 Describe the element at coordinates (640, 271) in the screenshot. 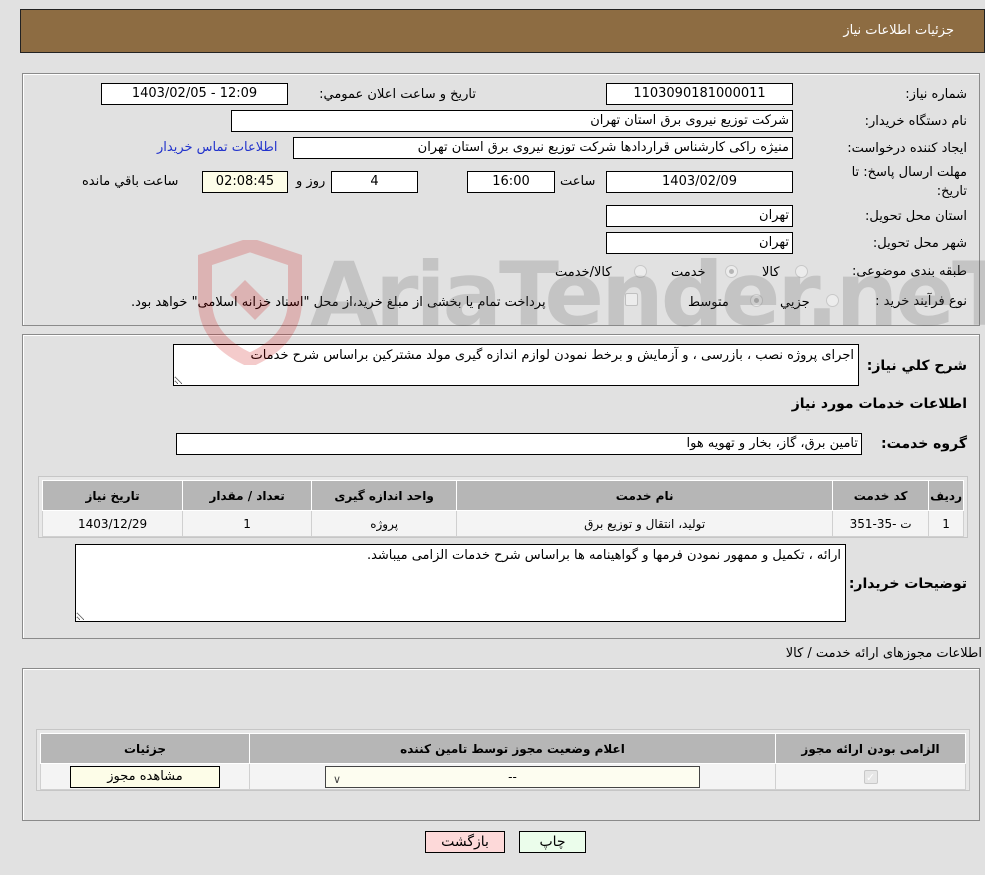

I see `category-radio-goods-service` at that location.